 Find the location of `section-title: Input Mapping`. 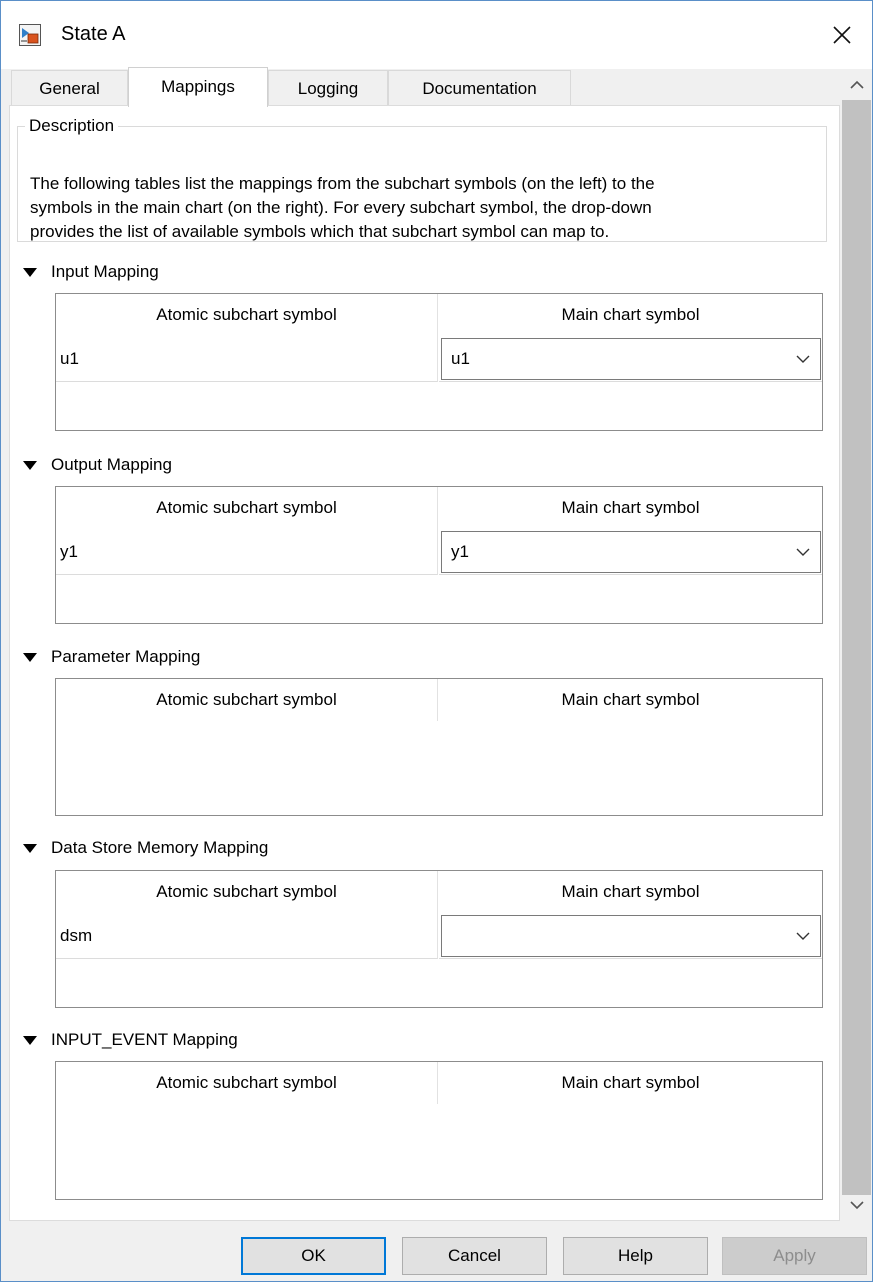

section-title: Input Mapping is located at coordinates (105, 271).